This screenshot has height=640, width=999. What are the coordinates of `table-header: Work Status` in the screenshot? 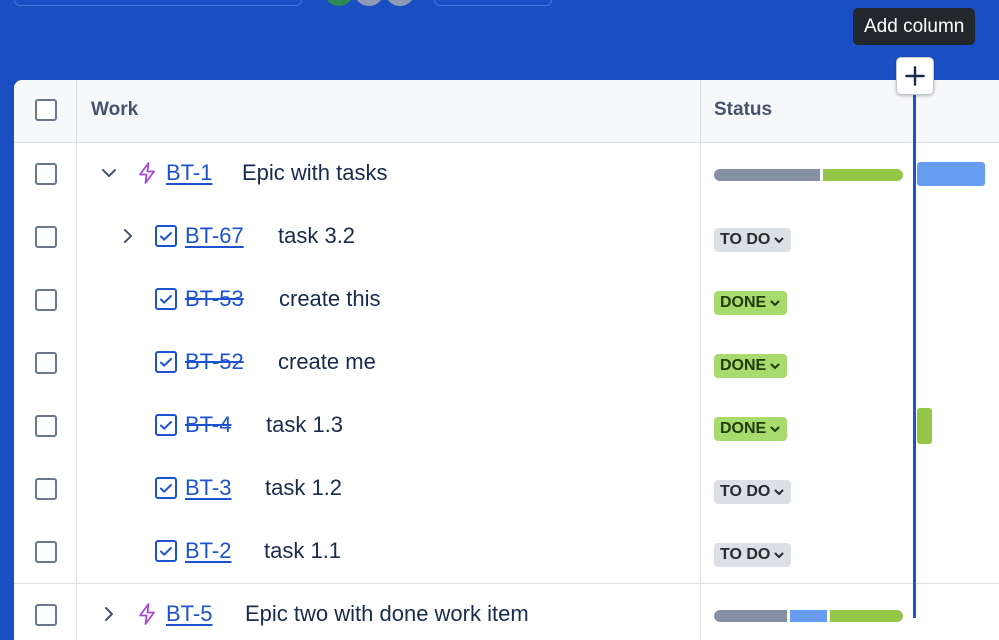 It's located at (506, 111).